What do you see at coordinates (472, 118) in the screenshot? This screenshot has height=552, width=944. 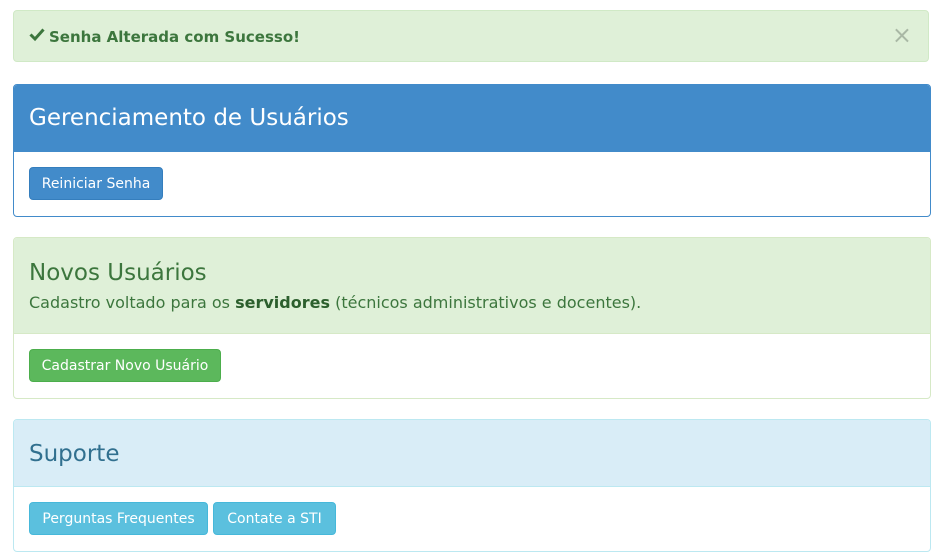 I see `panel-heading: Gerenciamento de Usuários` at bounding box center [472, 118].